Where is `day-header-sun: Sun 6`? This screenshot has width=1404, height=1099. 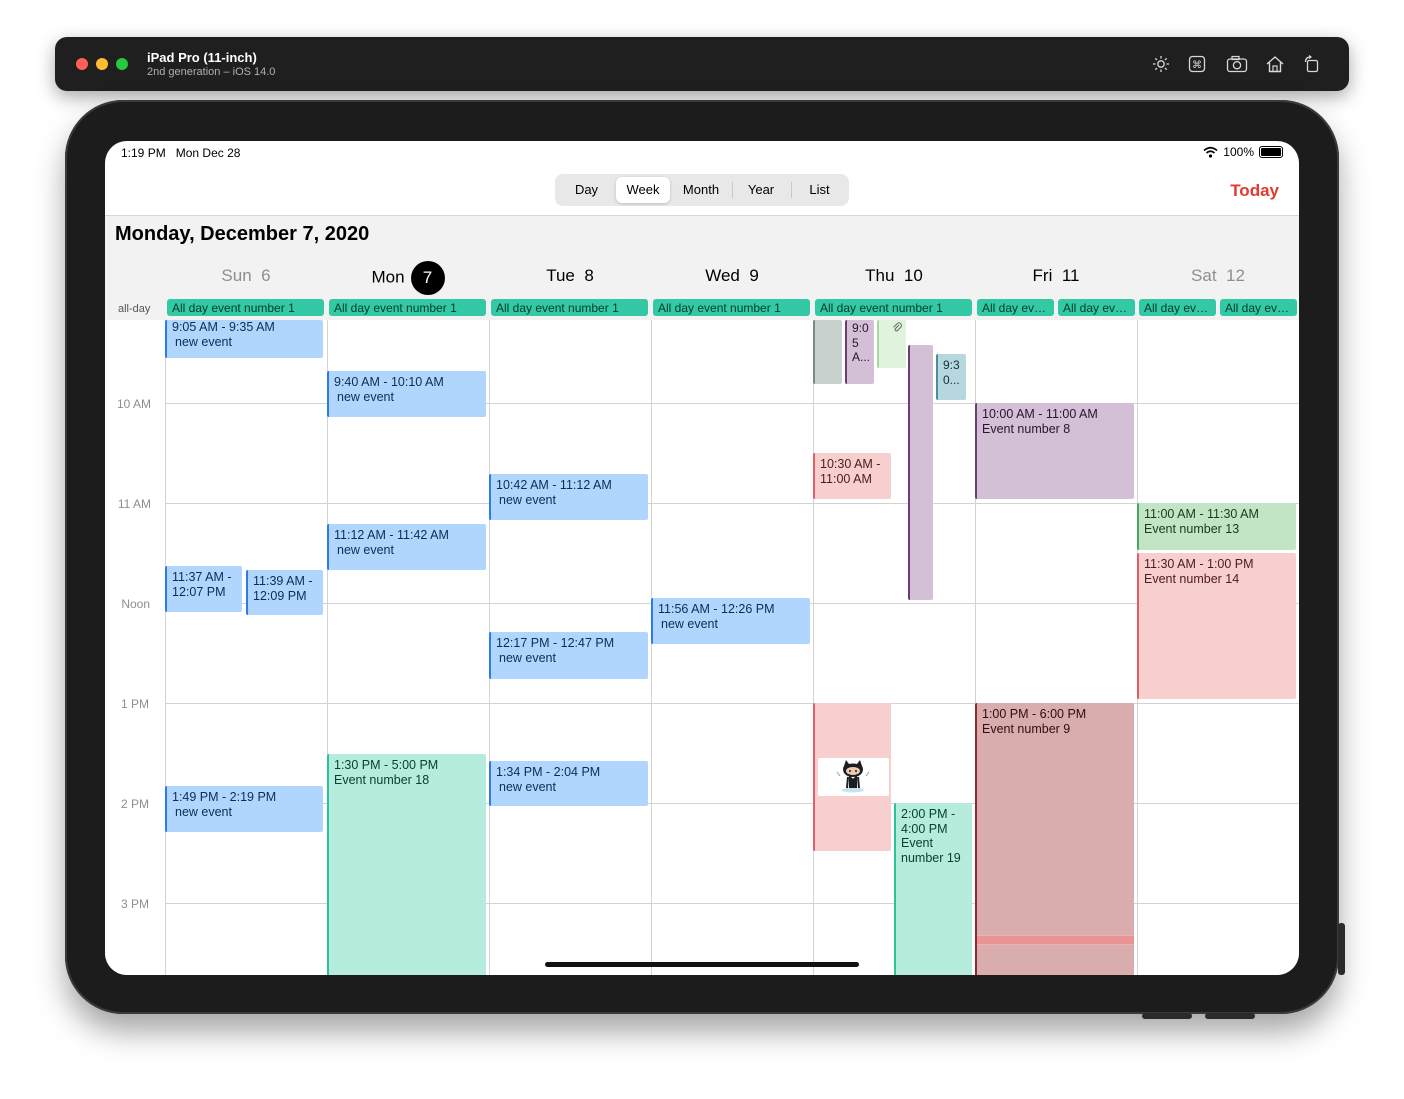
day-header-sun: Sun 6 is located at coordinates (246, 276).